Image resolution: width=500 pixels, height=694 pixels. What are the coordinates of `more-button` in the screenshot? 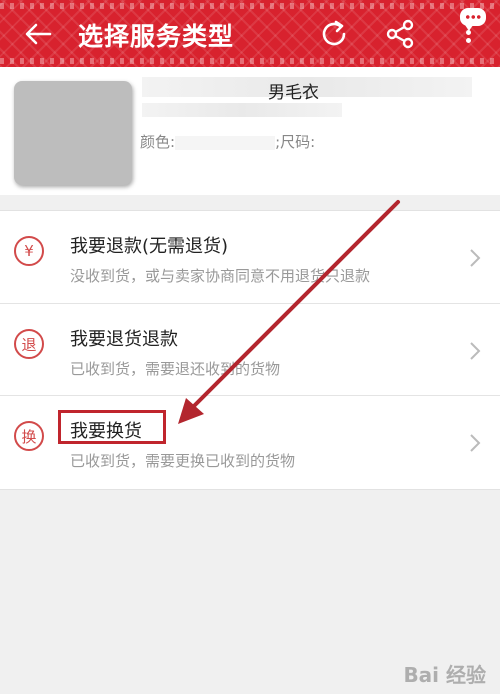 It's located at (470, 28).